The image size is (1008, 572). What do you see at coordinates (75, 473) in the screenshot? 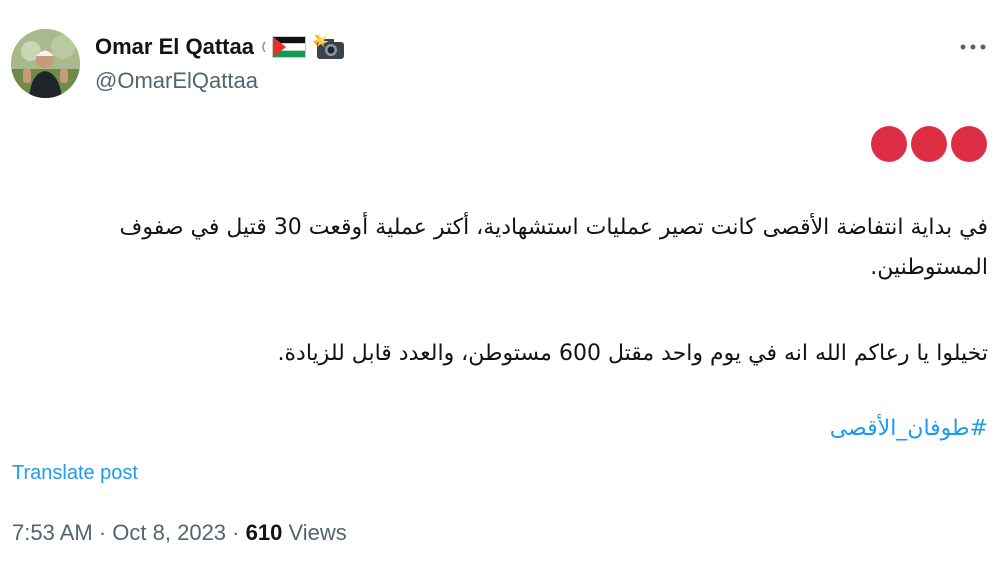
I see `translate-post-link: Translate post` at bounding box center [75, 473].